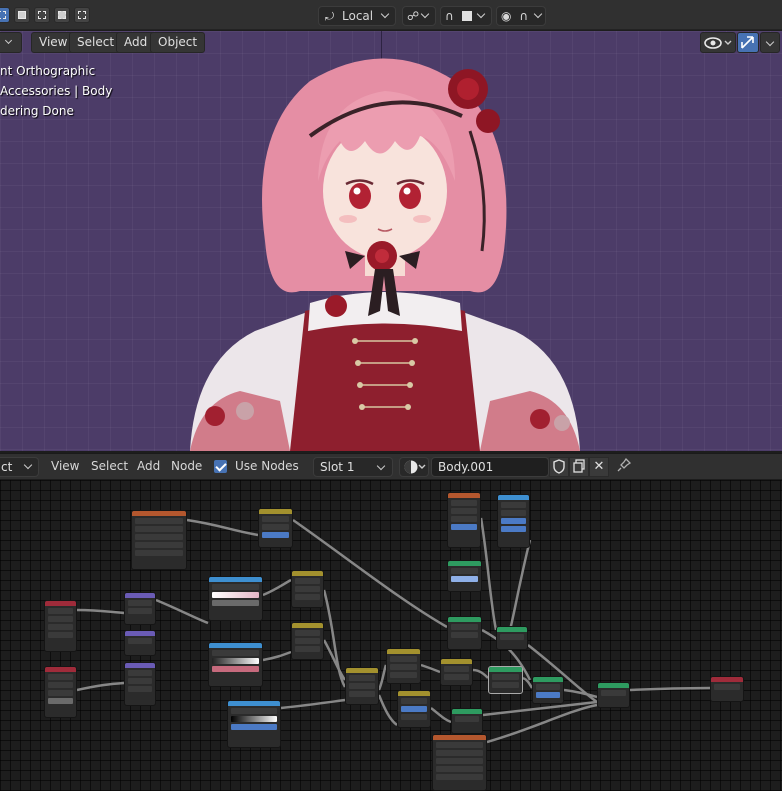  What do you see at coordinates (467, 721) in the screenshot?
I see `node-shader` at bounding box center [467, 721].